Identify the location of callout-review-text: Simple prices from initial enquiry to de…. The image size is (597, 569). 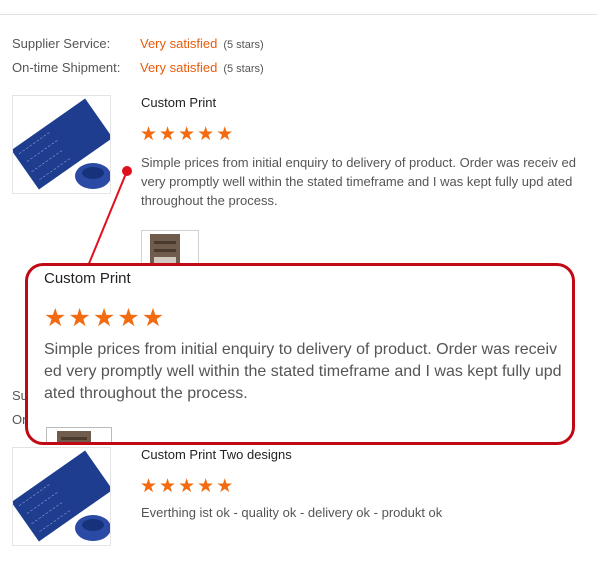
(303, 371).